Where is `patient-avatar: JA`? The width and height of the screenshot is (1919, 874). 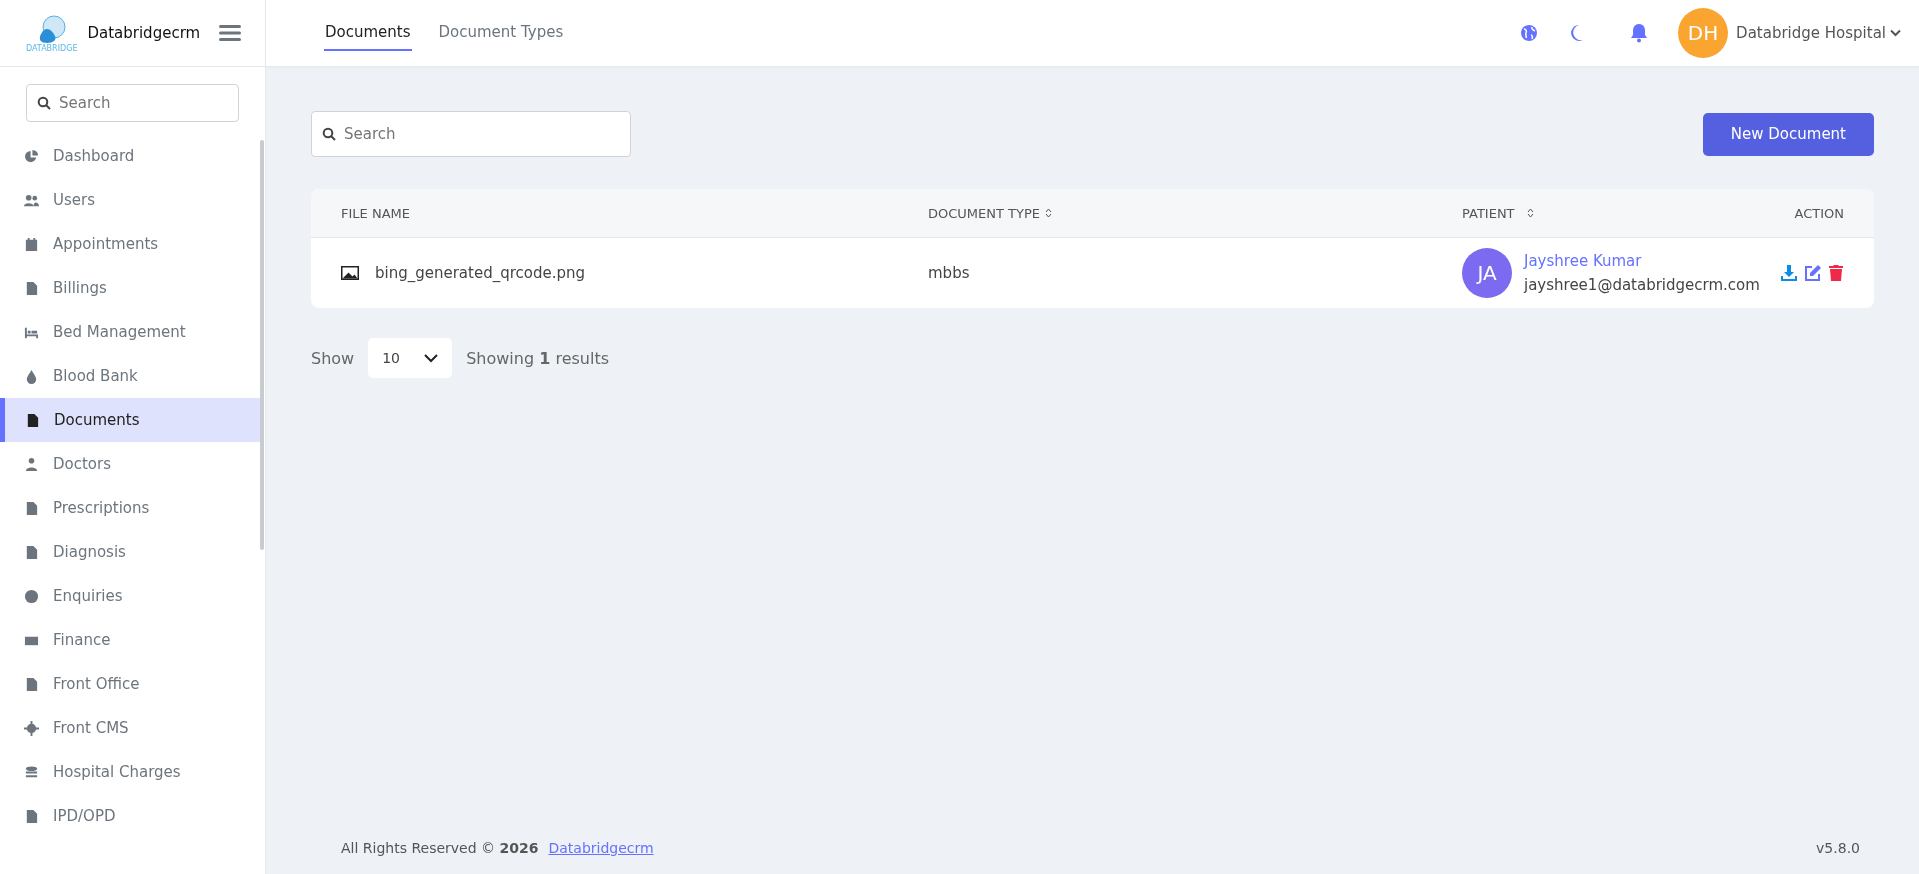
patient-avatar: JA is located at coordinates (1487, 273).